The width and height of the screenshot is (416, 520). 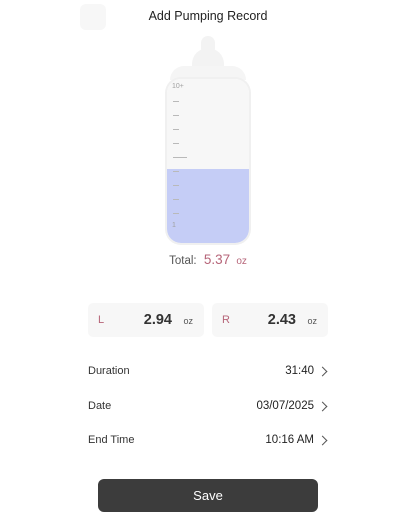 I want to click on end-time-row: End Time 10:16 AM, so click(x=208, y=441).